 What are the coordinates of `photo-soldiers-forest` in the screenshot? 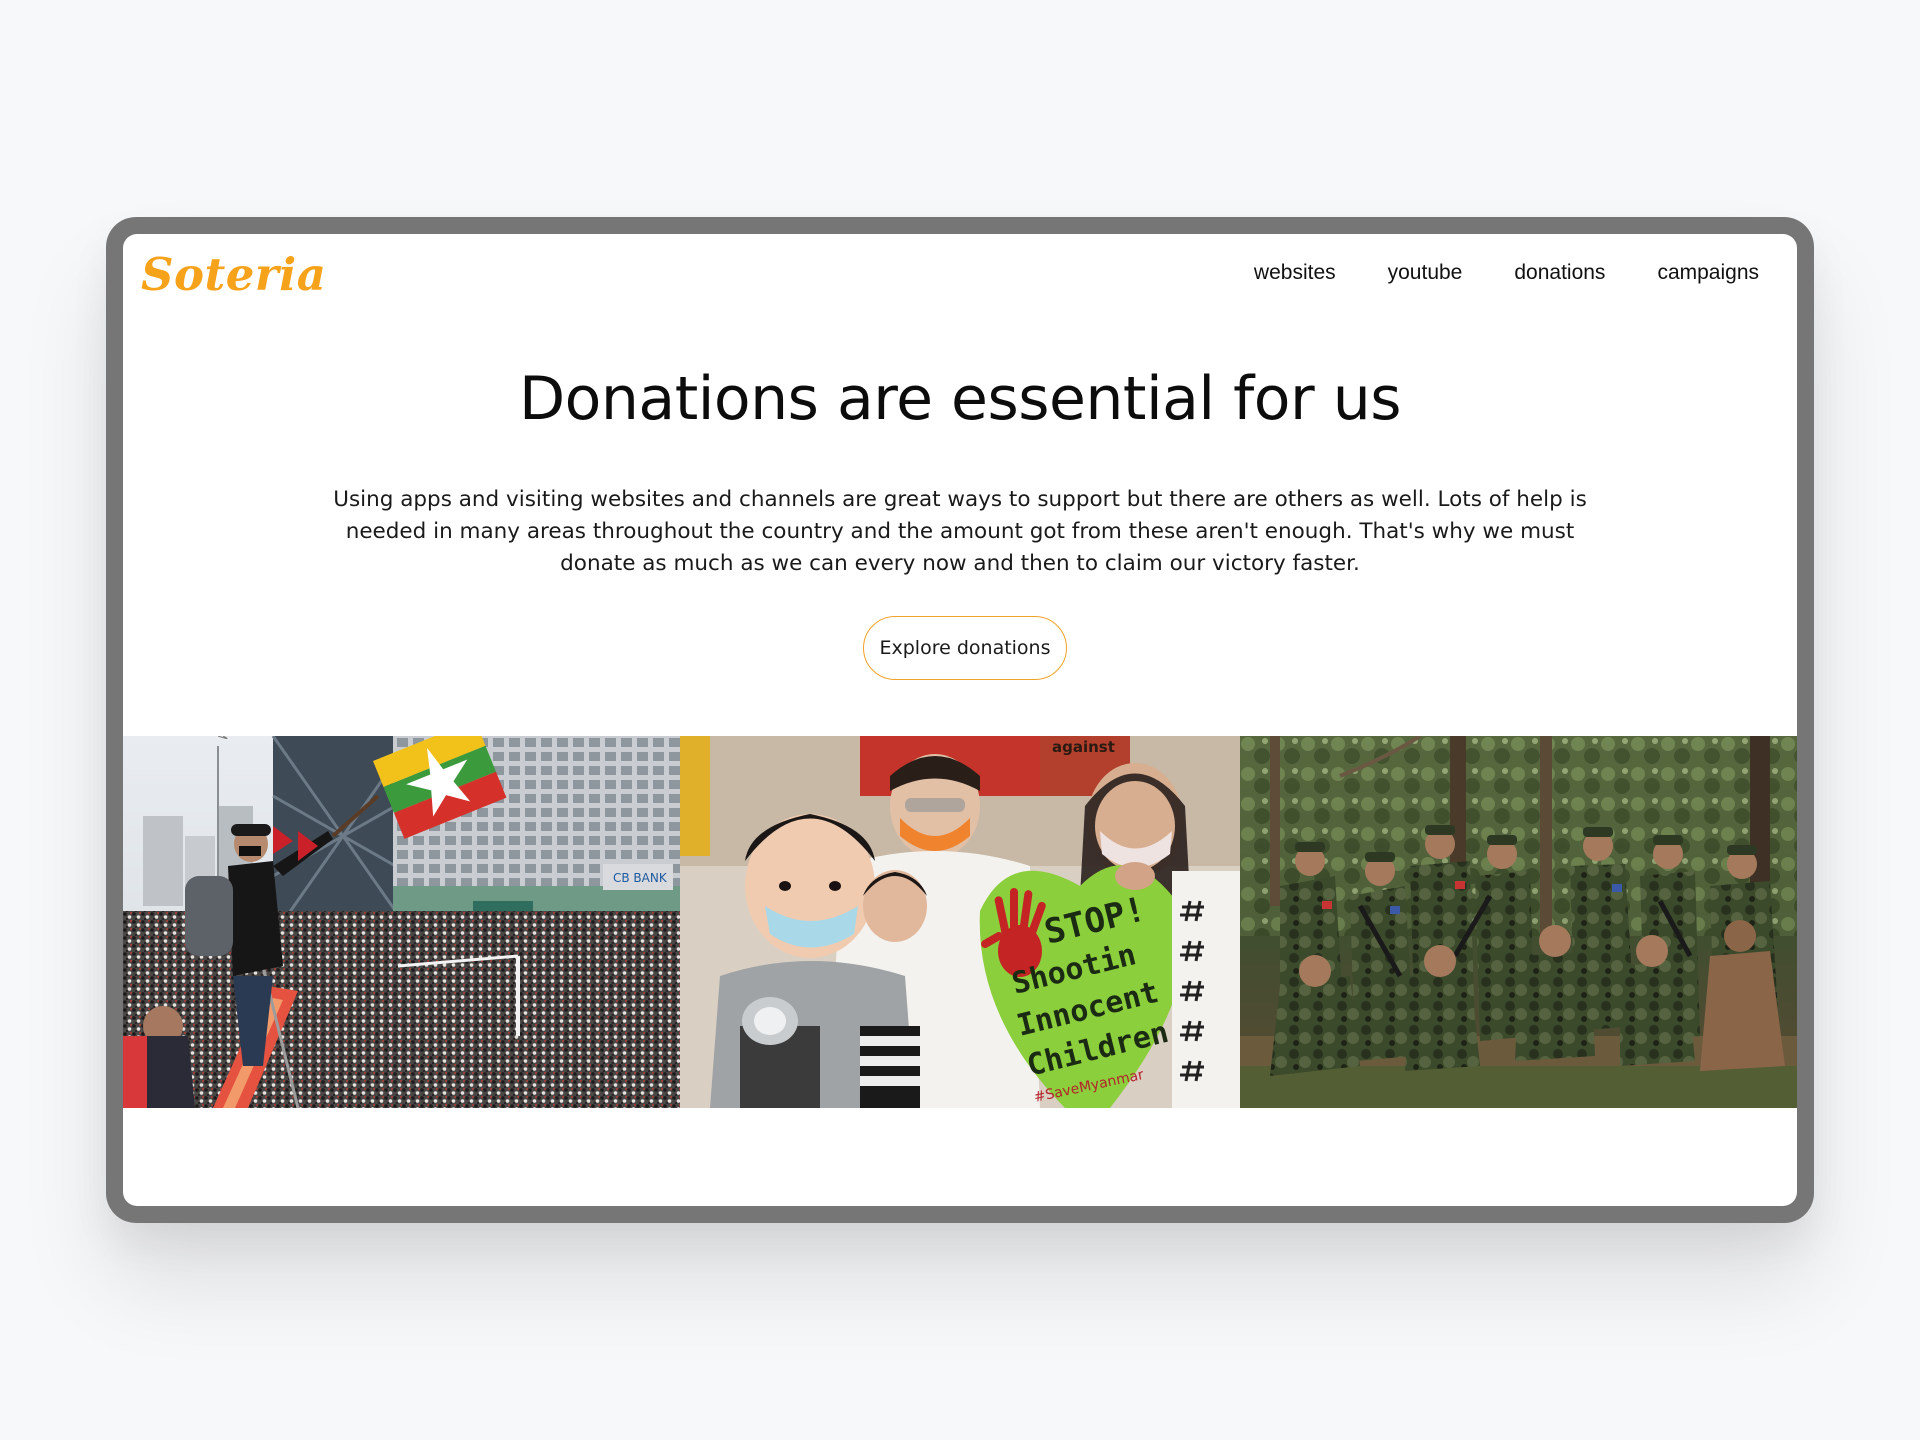 It's located at (1518, 922).